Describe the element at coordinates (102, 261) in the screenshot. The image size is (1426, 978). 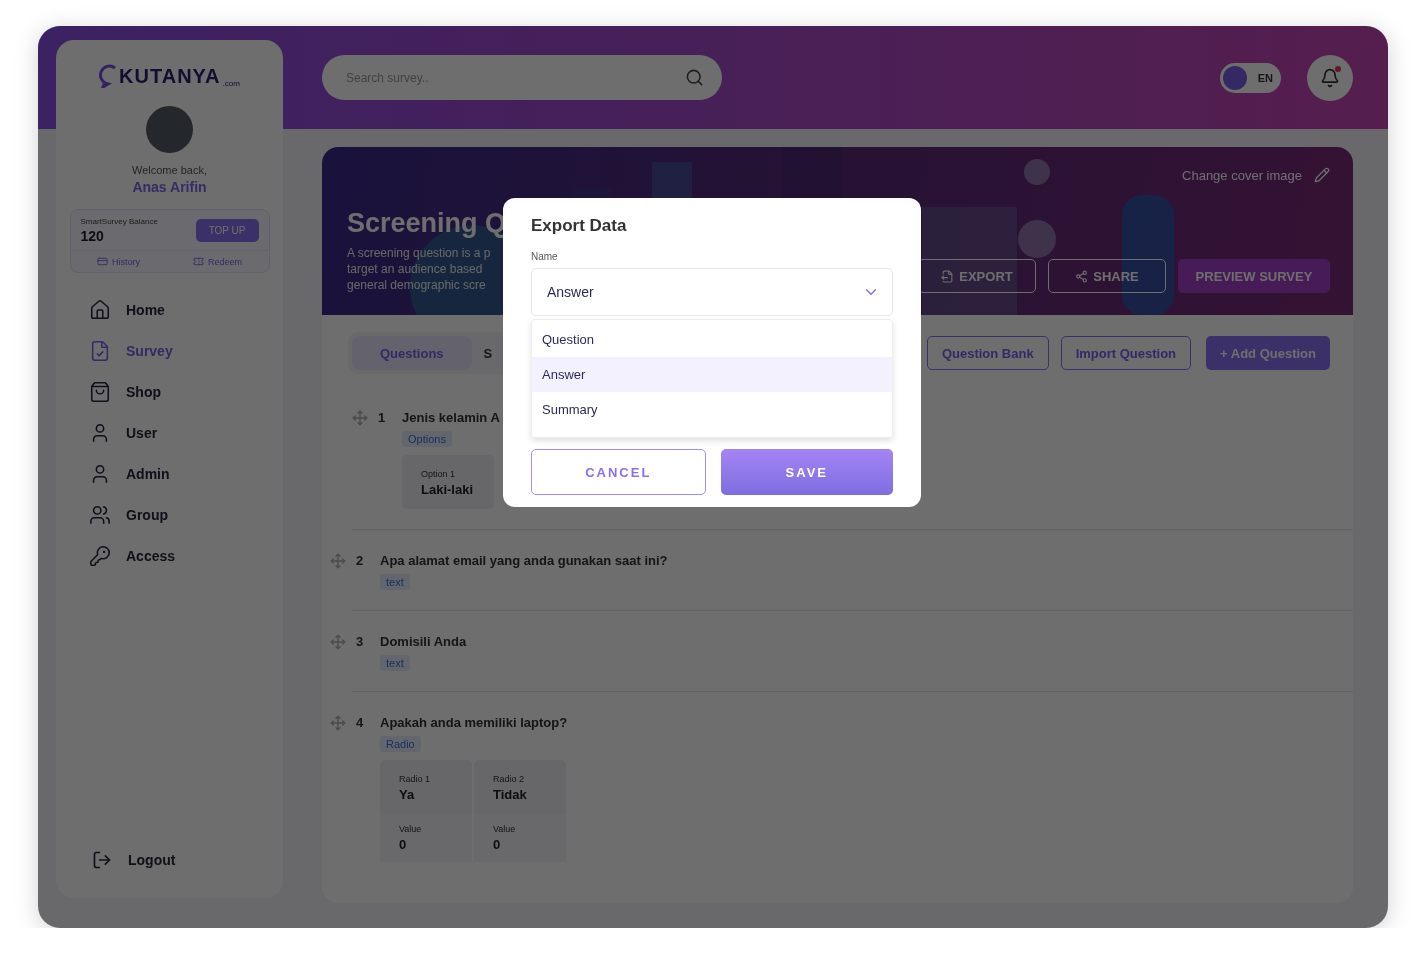
I see `card-icon` at that location.